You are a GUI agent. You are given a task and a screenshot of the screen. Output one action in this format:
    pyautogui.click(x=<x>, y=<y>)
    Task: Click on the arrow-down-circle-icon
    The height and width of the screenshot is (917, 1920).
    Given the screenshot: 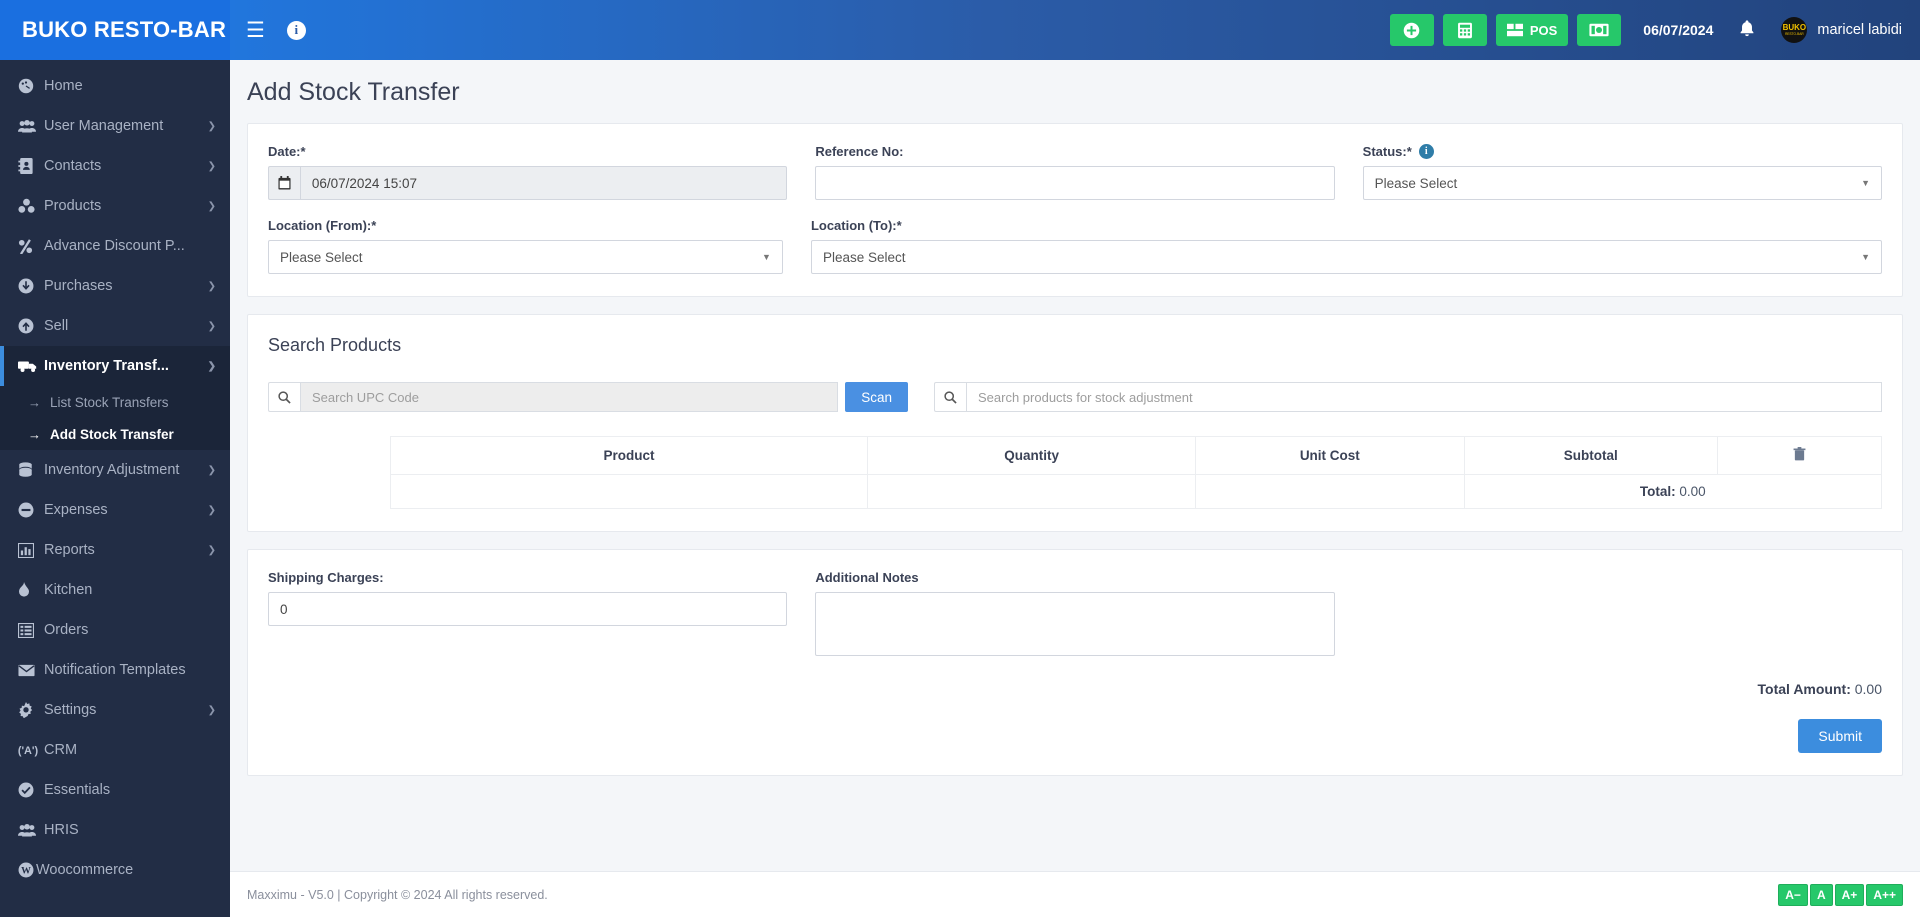 What is the action you would take?
    pyautogui.click(x=31, y=286)
    